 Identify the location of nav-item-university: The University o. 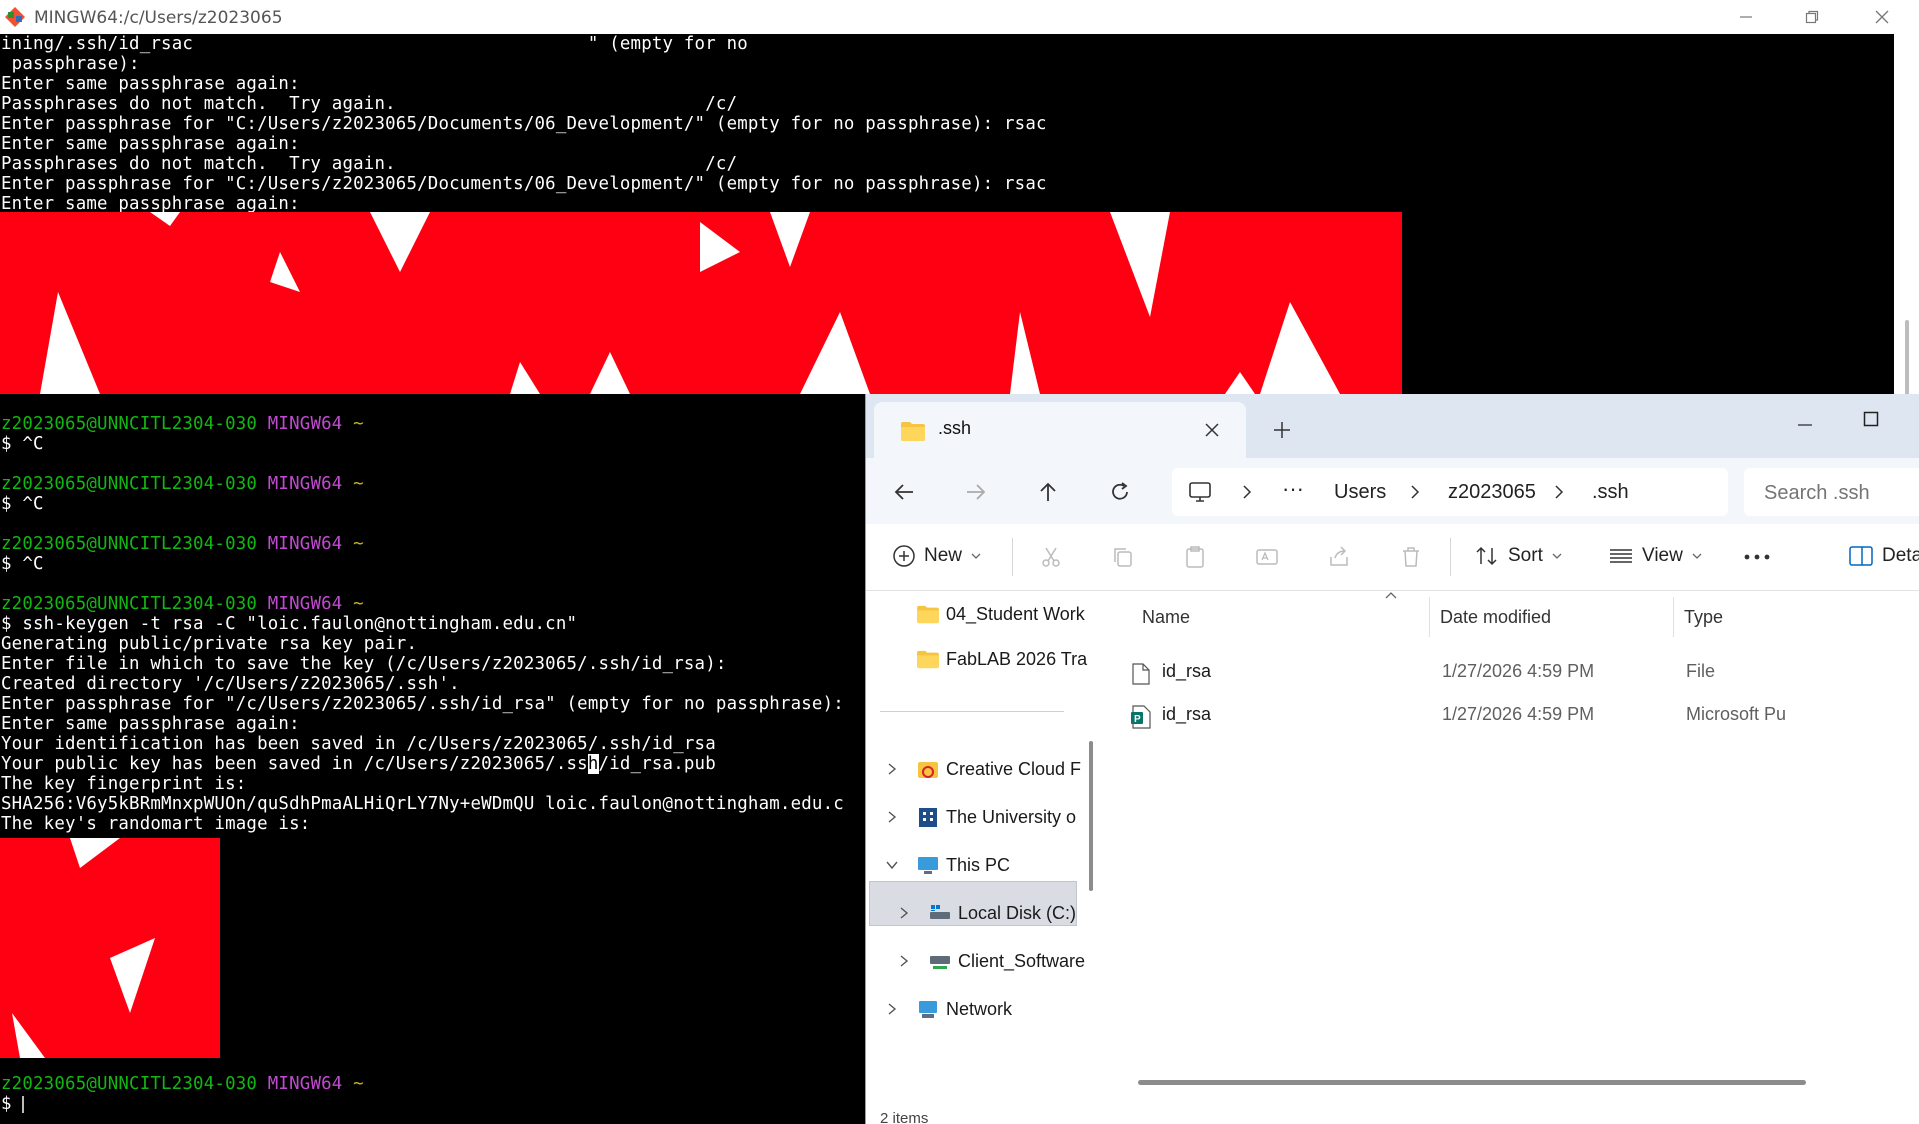
(996, 817).